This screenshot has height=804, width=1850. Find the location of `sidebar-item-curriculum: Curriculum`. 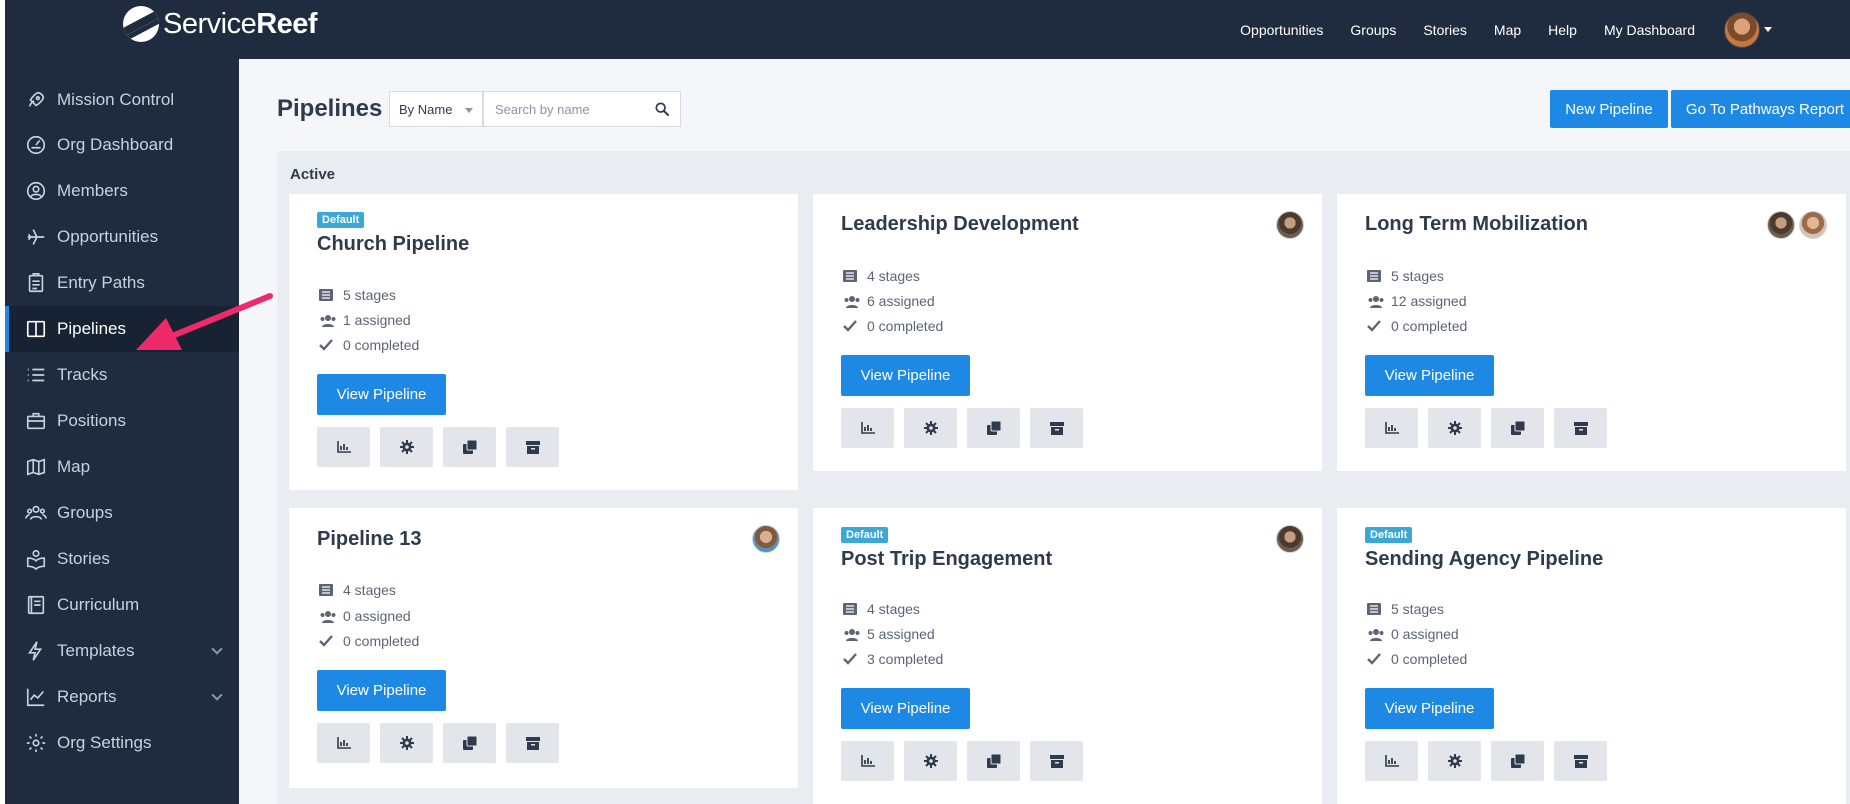

sidebar-item-curriculum: Curriculum is located at coordinates (122, 605).